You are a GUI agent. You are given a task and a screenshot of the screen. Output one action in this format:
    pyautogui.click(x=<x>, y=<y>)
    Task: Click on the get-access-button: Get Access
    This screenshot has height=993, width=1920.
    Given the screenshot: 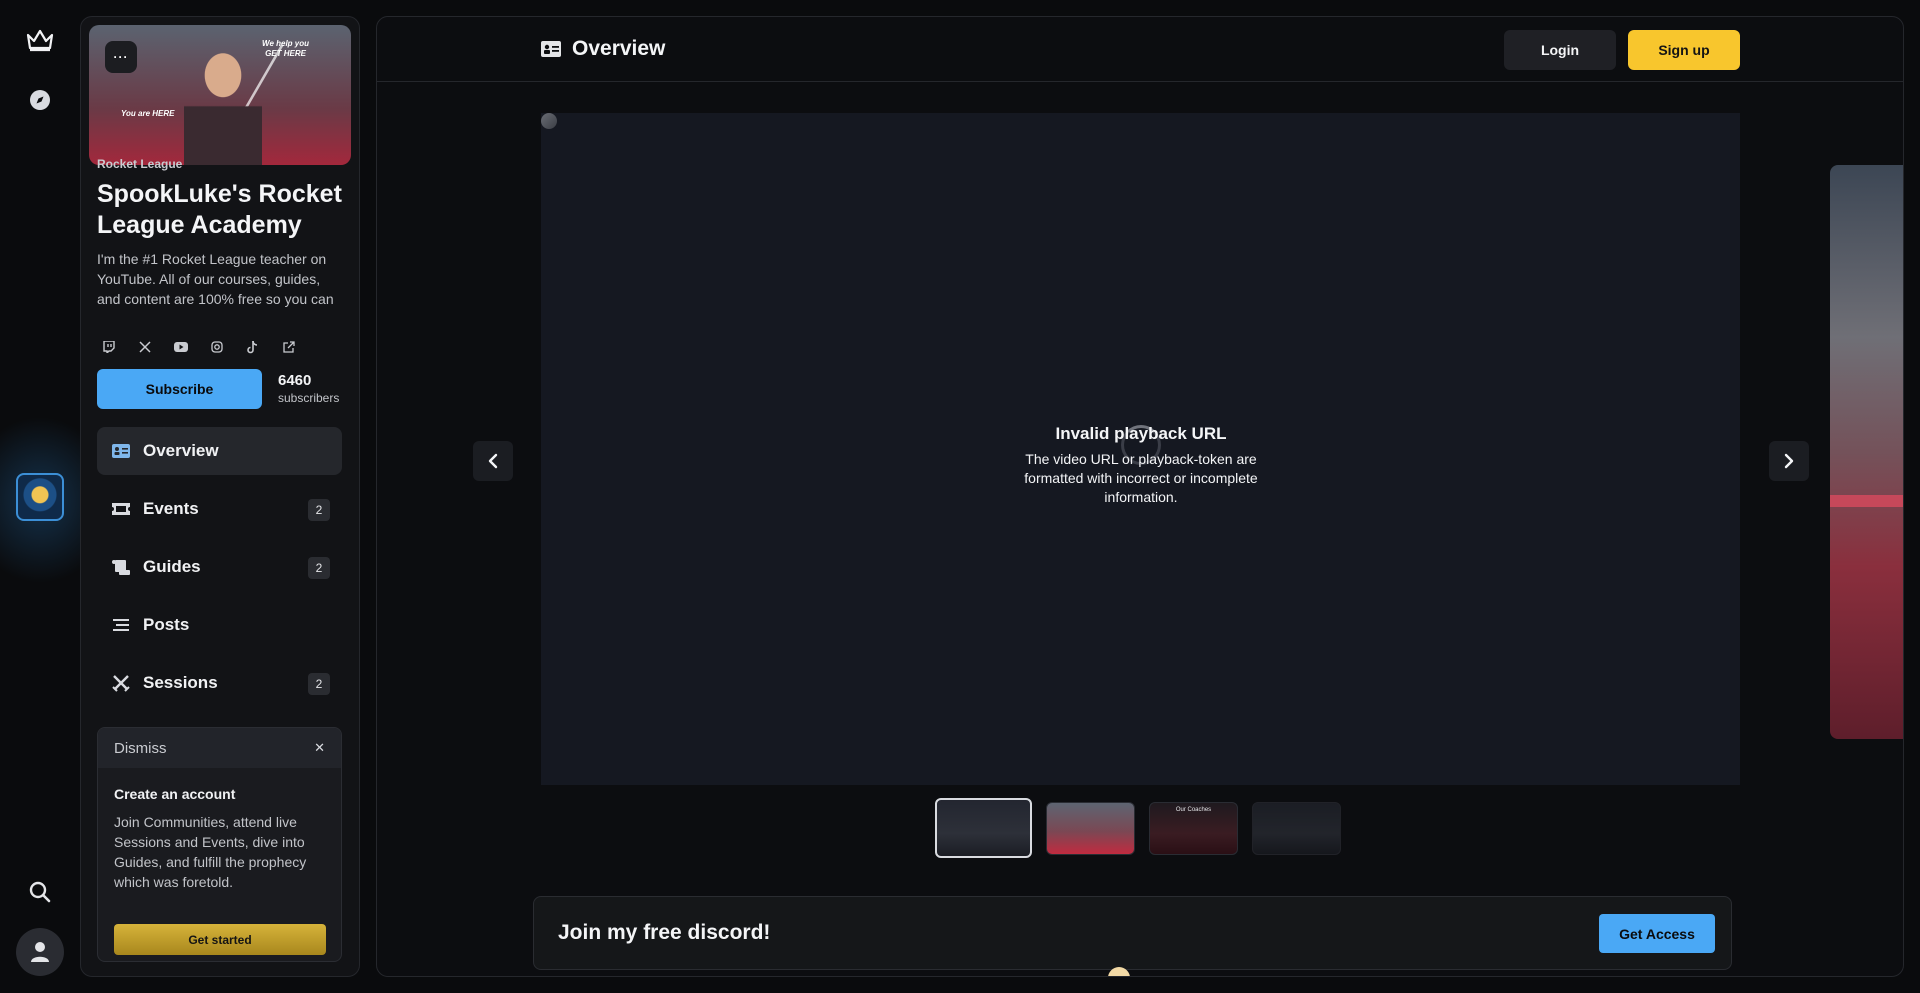 What is the action you would take?
    pyautogui.click(x=1657, y=933)
    